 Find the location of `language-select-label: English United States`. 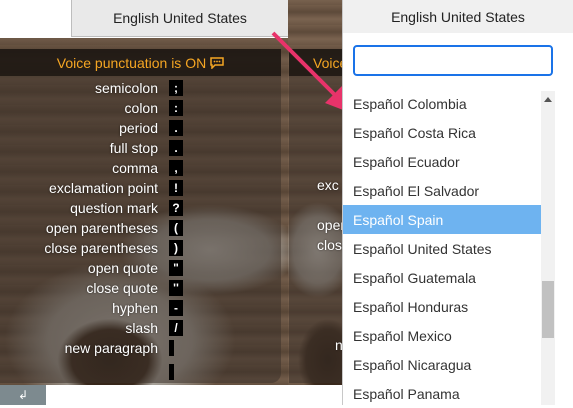

language-select-label: English United States is located at coordinates (180, 18).